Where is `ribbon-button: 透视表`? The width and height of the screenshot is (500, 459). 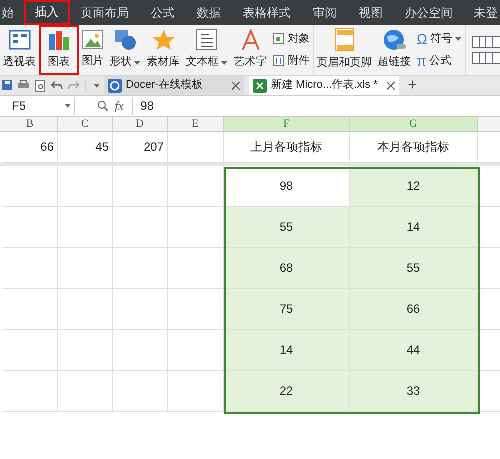
ribbon-button: 透视表 is located at coordinates (19, 50).